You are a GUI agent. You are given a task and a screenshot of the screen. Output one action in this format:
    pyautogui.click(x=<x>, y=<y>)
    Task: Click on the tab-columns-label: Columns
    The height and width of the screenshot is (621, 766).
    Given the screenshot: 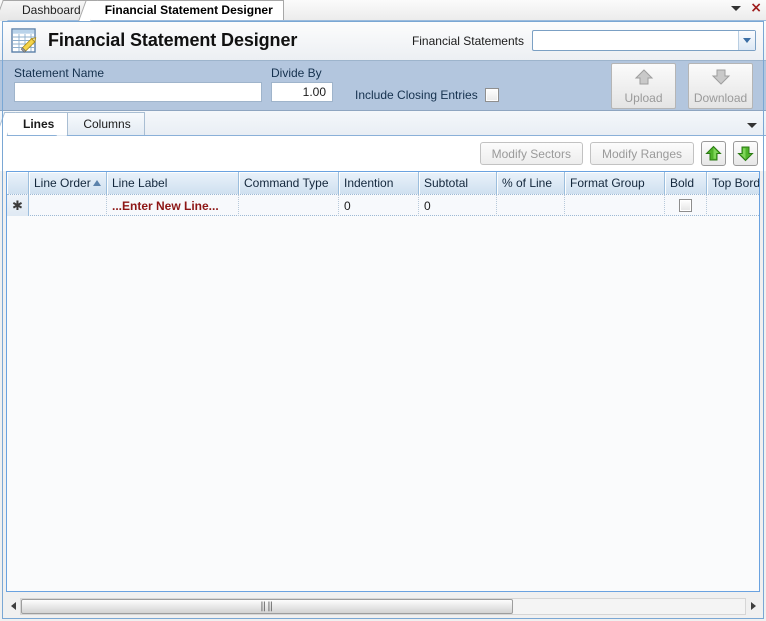 What is the action you would take?
    pyautogui.click(x=107, y=124)
    